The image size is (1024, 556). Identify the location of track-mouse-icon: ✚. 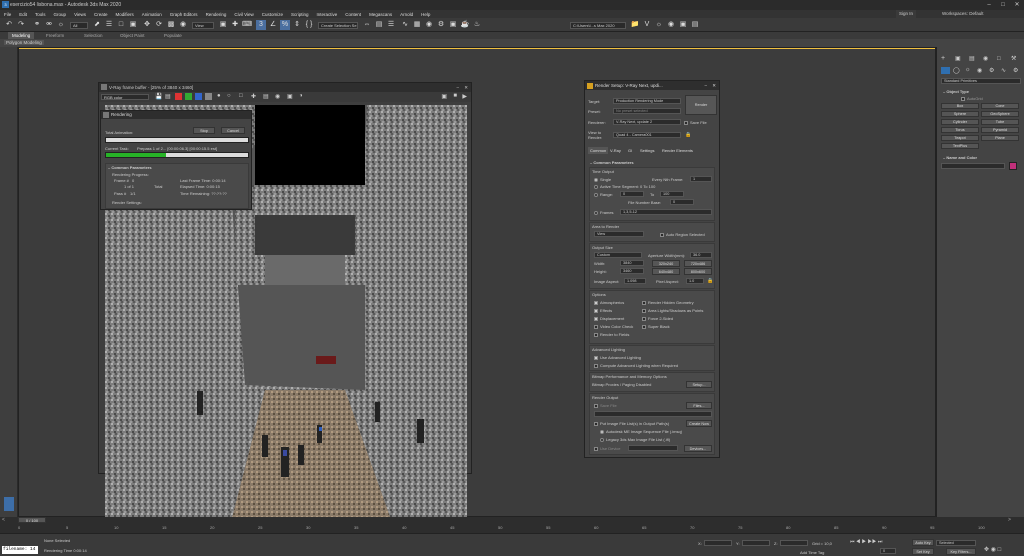
(253, 96).